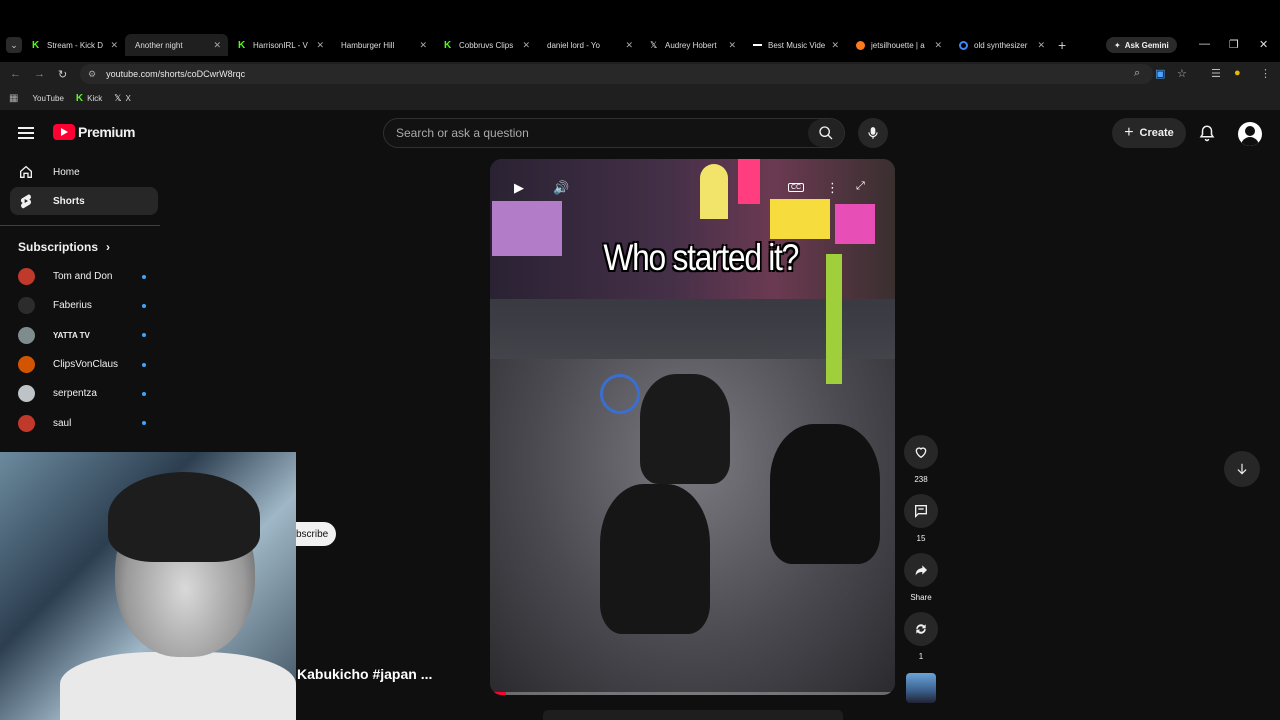 This screenshot has height=720, width=1280. I want to click on restore-icon: ❐, so click(1234, 44).